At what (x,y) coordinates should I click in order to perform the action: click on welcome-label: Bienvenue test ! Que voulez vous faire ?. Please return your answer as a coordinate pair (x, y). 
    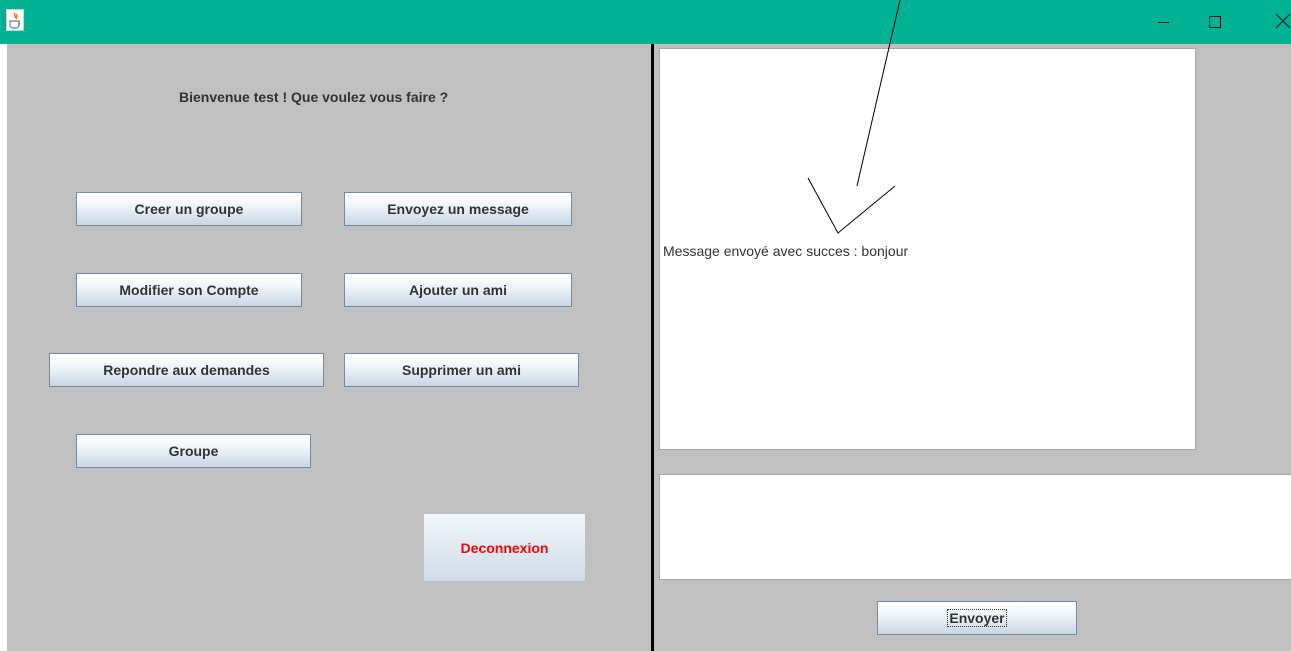
    Looking at the image, I should click on (314, 97).